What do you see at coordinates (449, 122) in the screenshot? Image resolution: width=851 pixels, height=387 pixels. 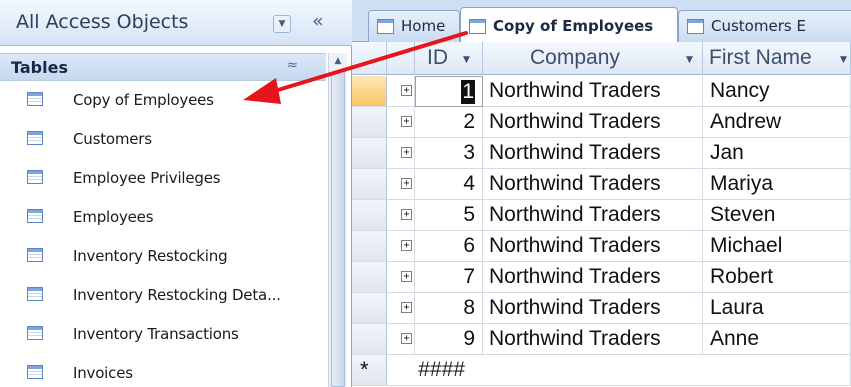 I see `id-cell: 2` at bounding box center [449, 122].